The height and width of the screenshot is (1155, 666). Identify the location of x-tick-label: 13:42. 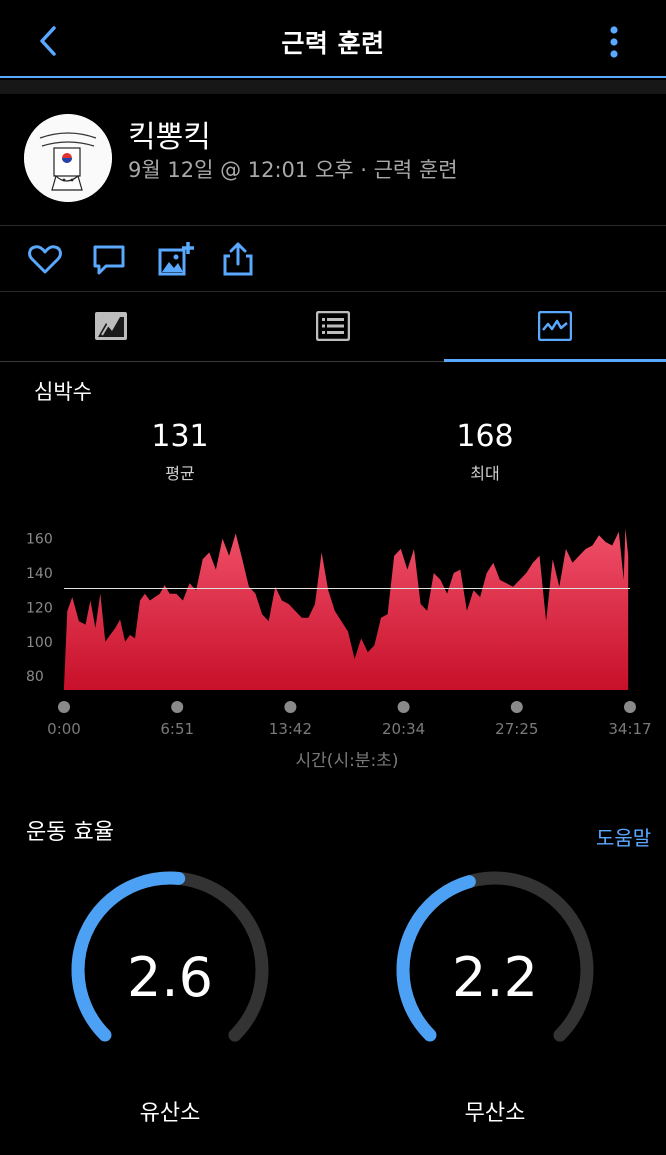
(290, 729).